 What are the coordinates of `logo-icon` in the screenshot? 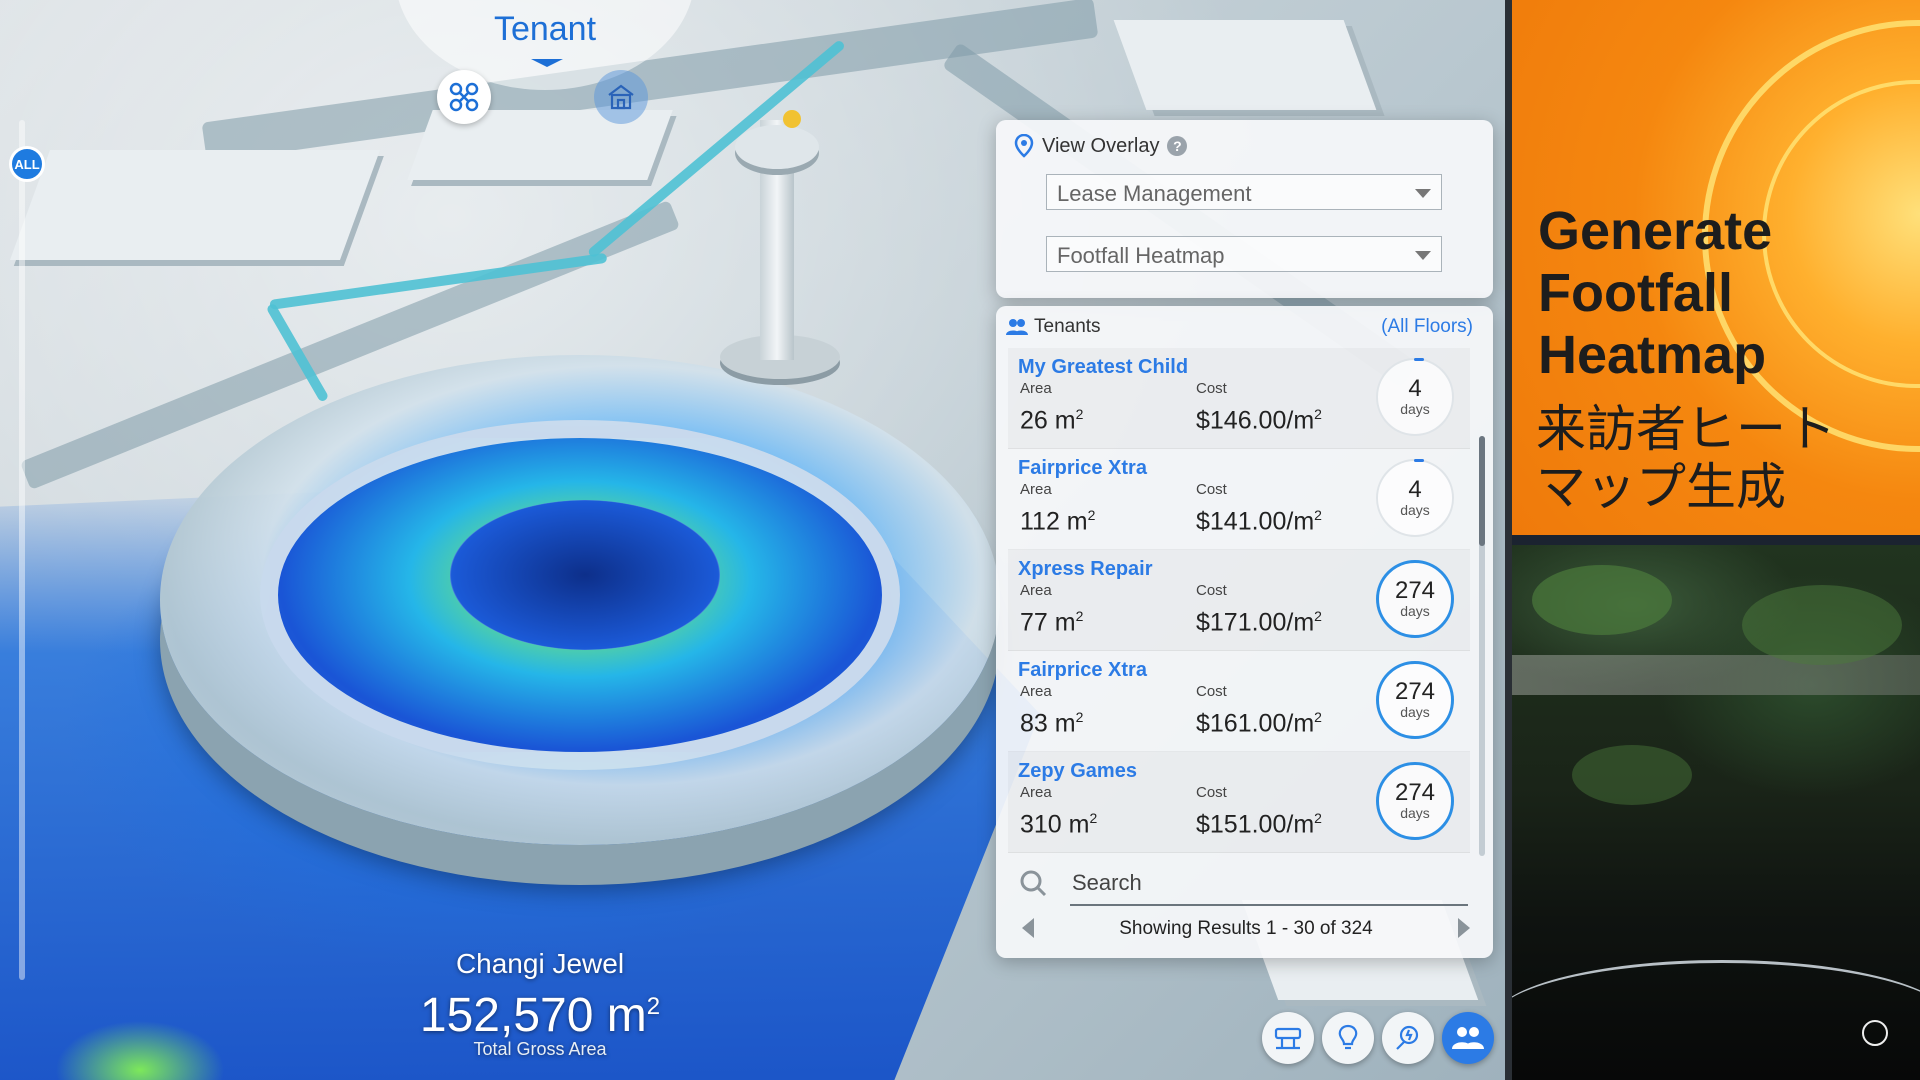 It's located at (1875, 1033).